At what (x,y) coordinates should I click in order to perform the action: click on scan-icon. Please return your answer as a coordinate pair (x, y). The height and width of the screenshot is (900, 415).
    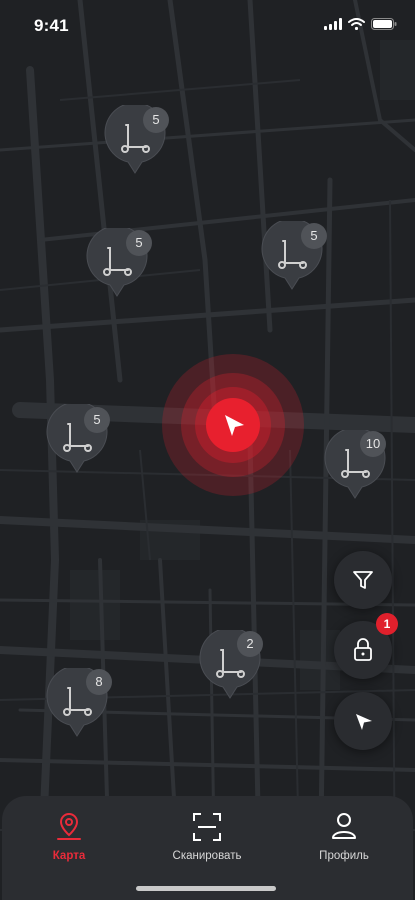
    Looking at the image, I should click on (207, 827).